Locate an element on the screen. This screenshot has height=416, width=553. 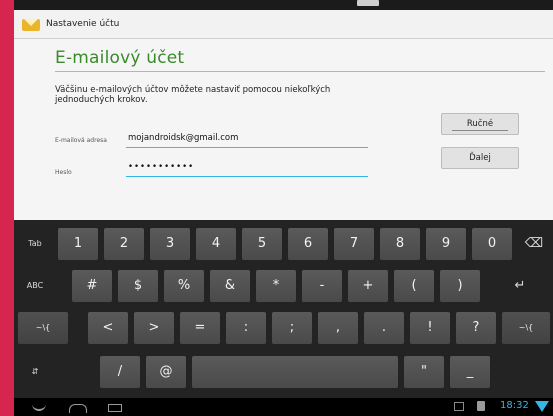
key-tab: Tab is located at coordinates (35, 244).